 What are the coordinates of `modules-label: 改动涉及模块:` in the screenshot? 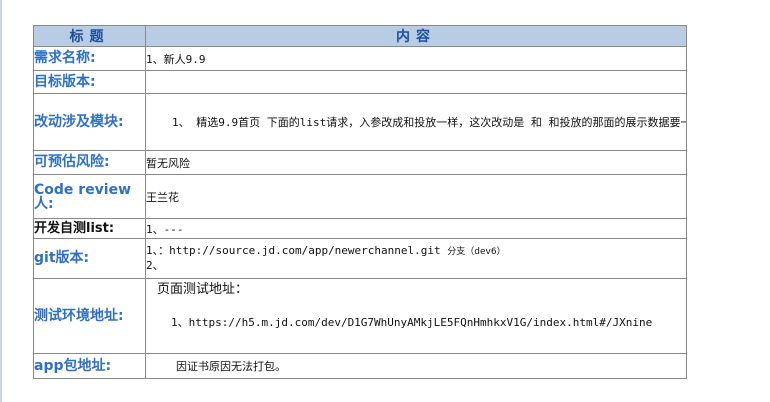 It's located at (89, 122).